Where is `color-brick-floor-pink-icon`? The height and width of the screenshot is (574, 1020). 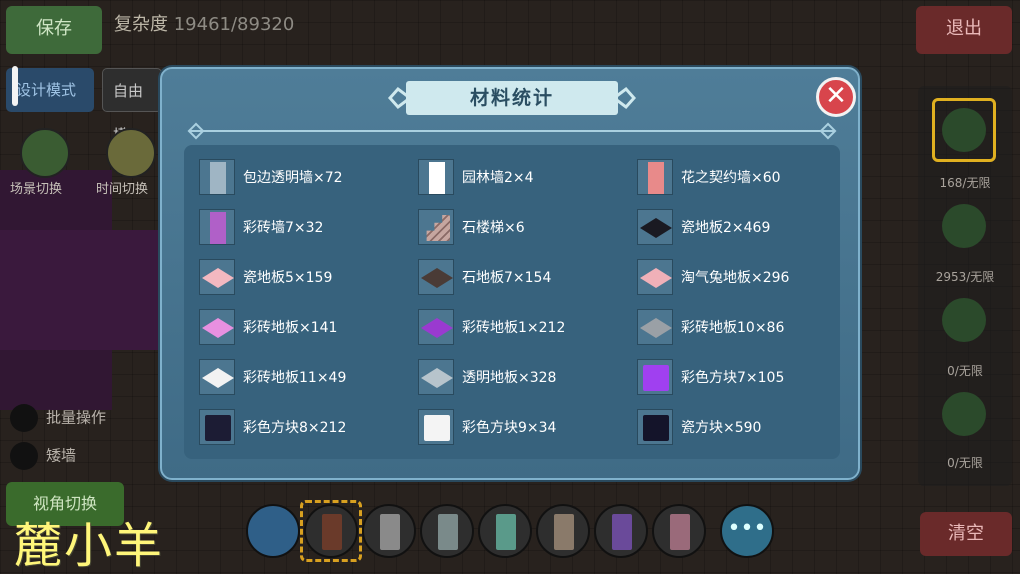 color-brick-floor-pink-icon is located at coordinates (217, 327).